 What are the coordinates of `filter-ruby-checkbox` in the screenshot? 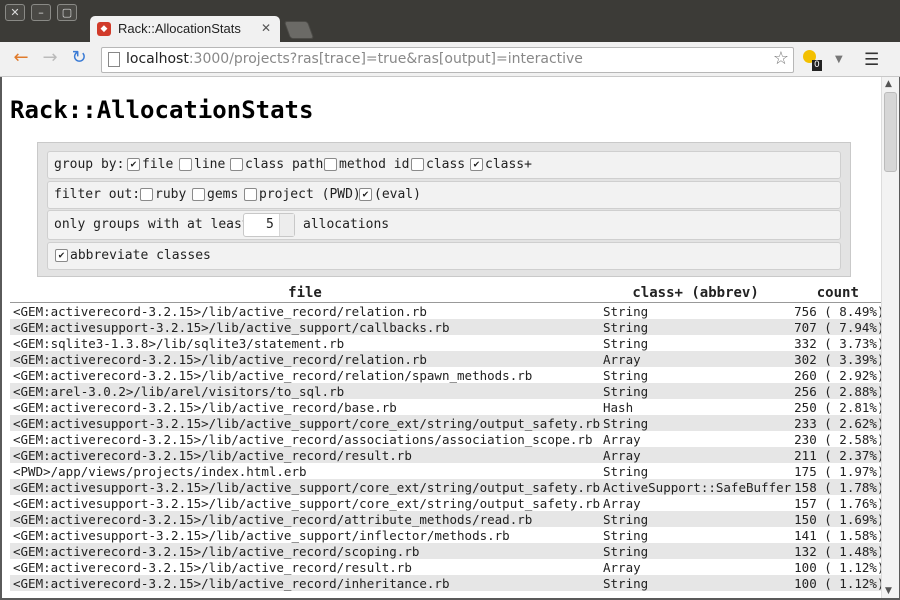 It's located at (146, 194).